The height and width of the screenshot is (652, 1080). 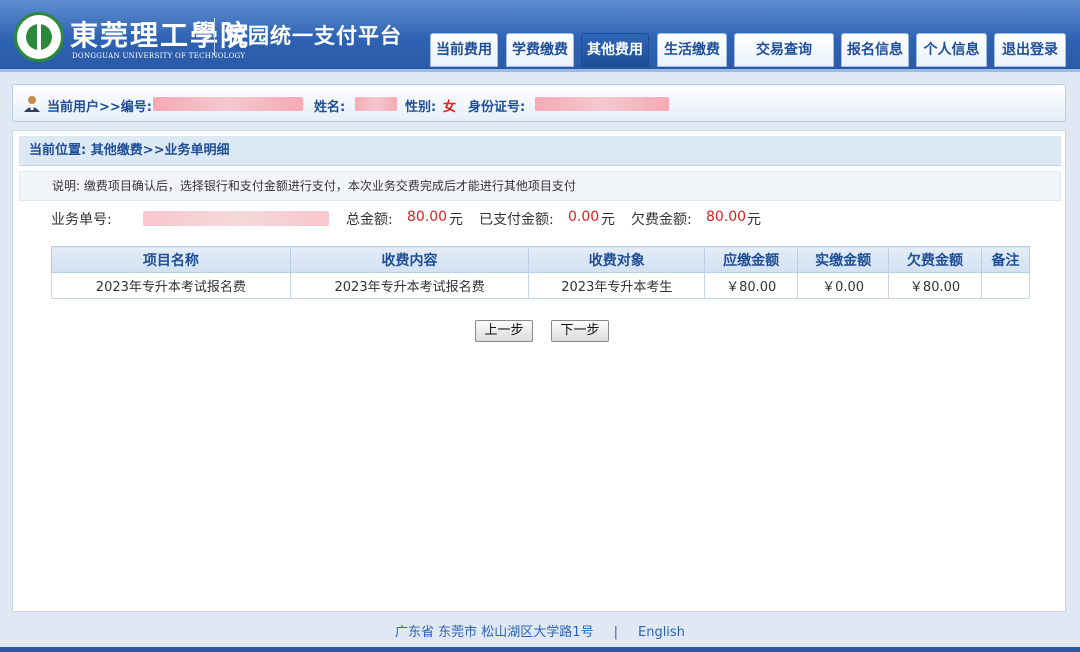 What do you see at coordinates (214, 37) in the screenshot?
I see `header-divider` at bounding box center [214, 37].